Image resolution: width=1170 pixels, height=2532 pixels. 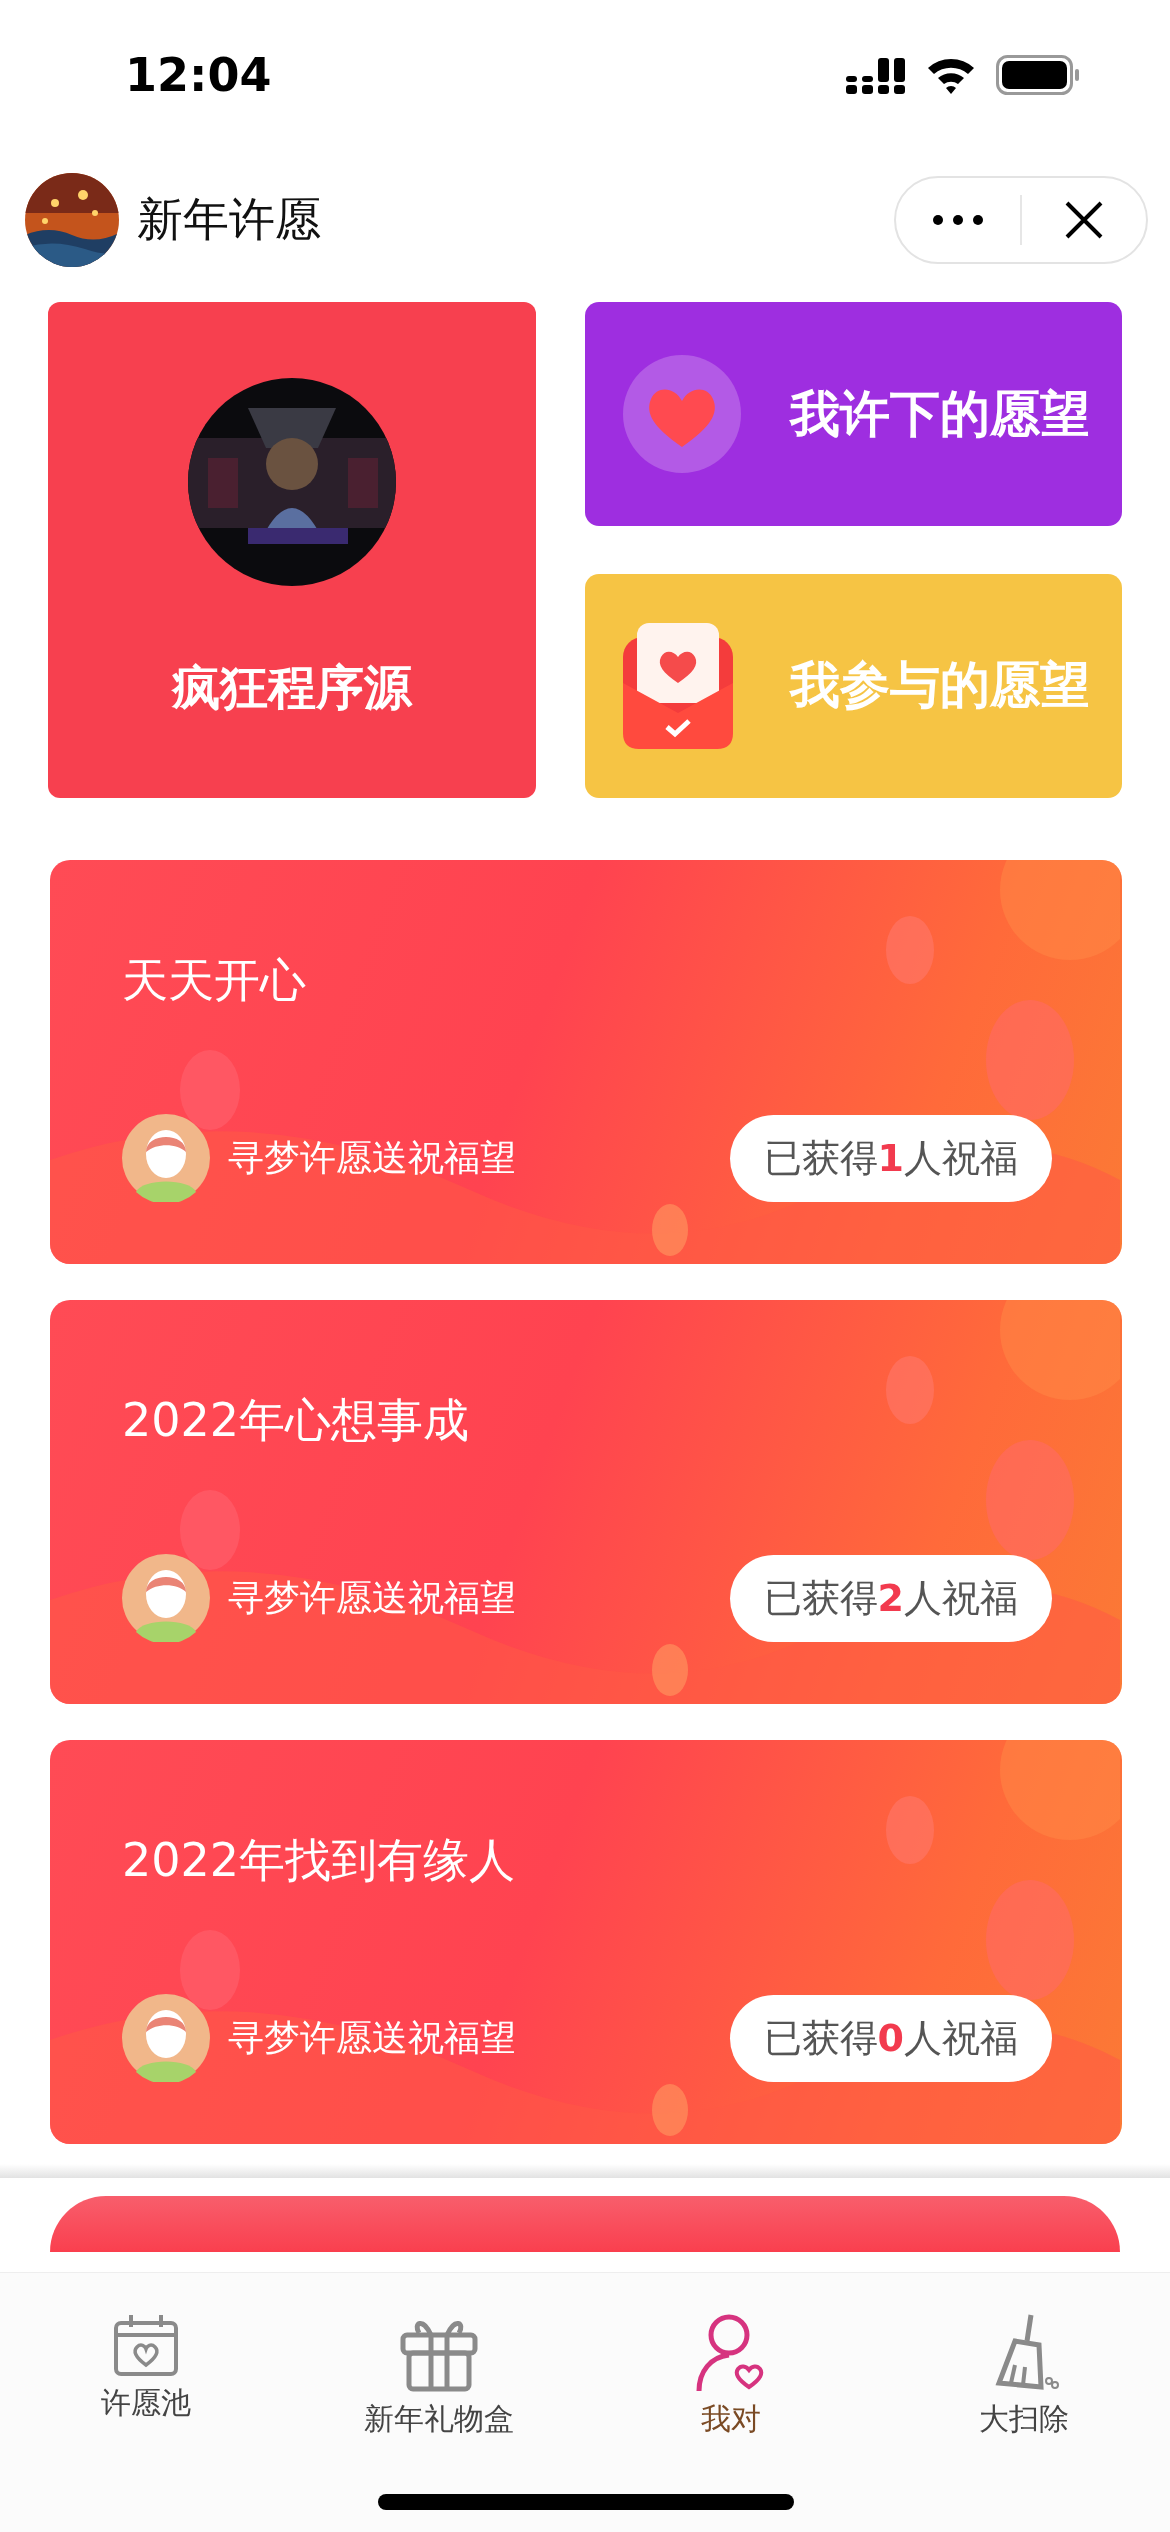 I want to click on wish-card: 2022年心想事成 寻梦许愿送祝福望 已获得2人祝福, so click(x=586, y=1502).